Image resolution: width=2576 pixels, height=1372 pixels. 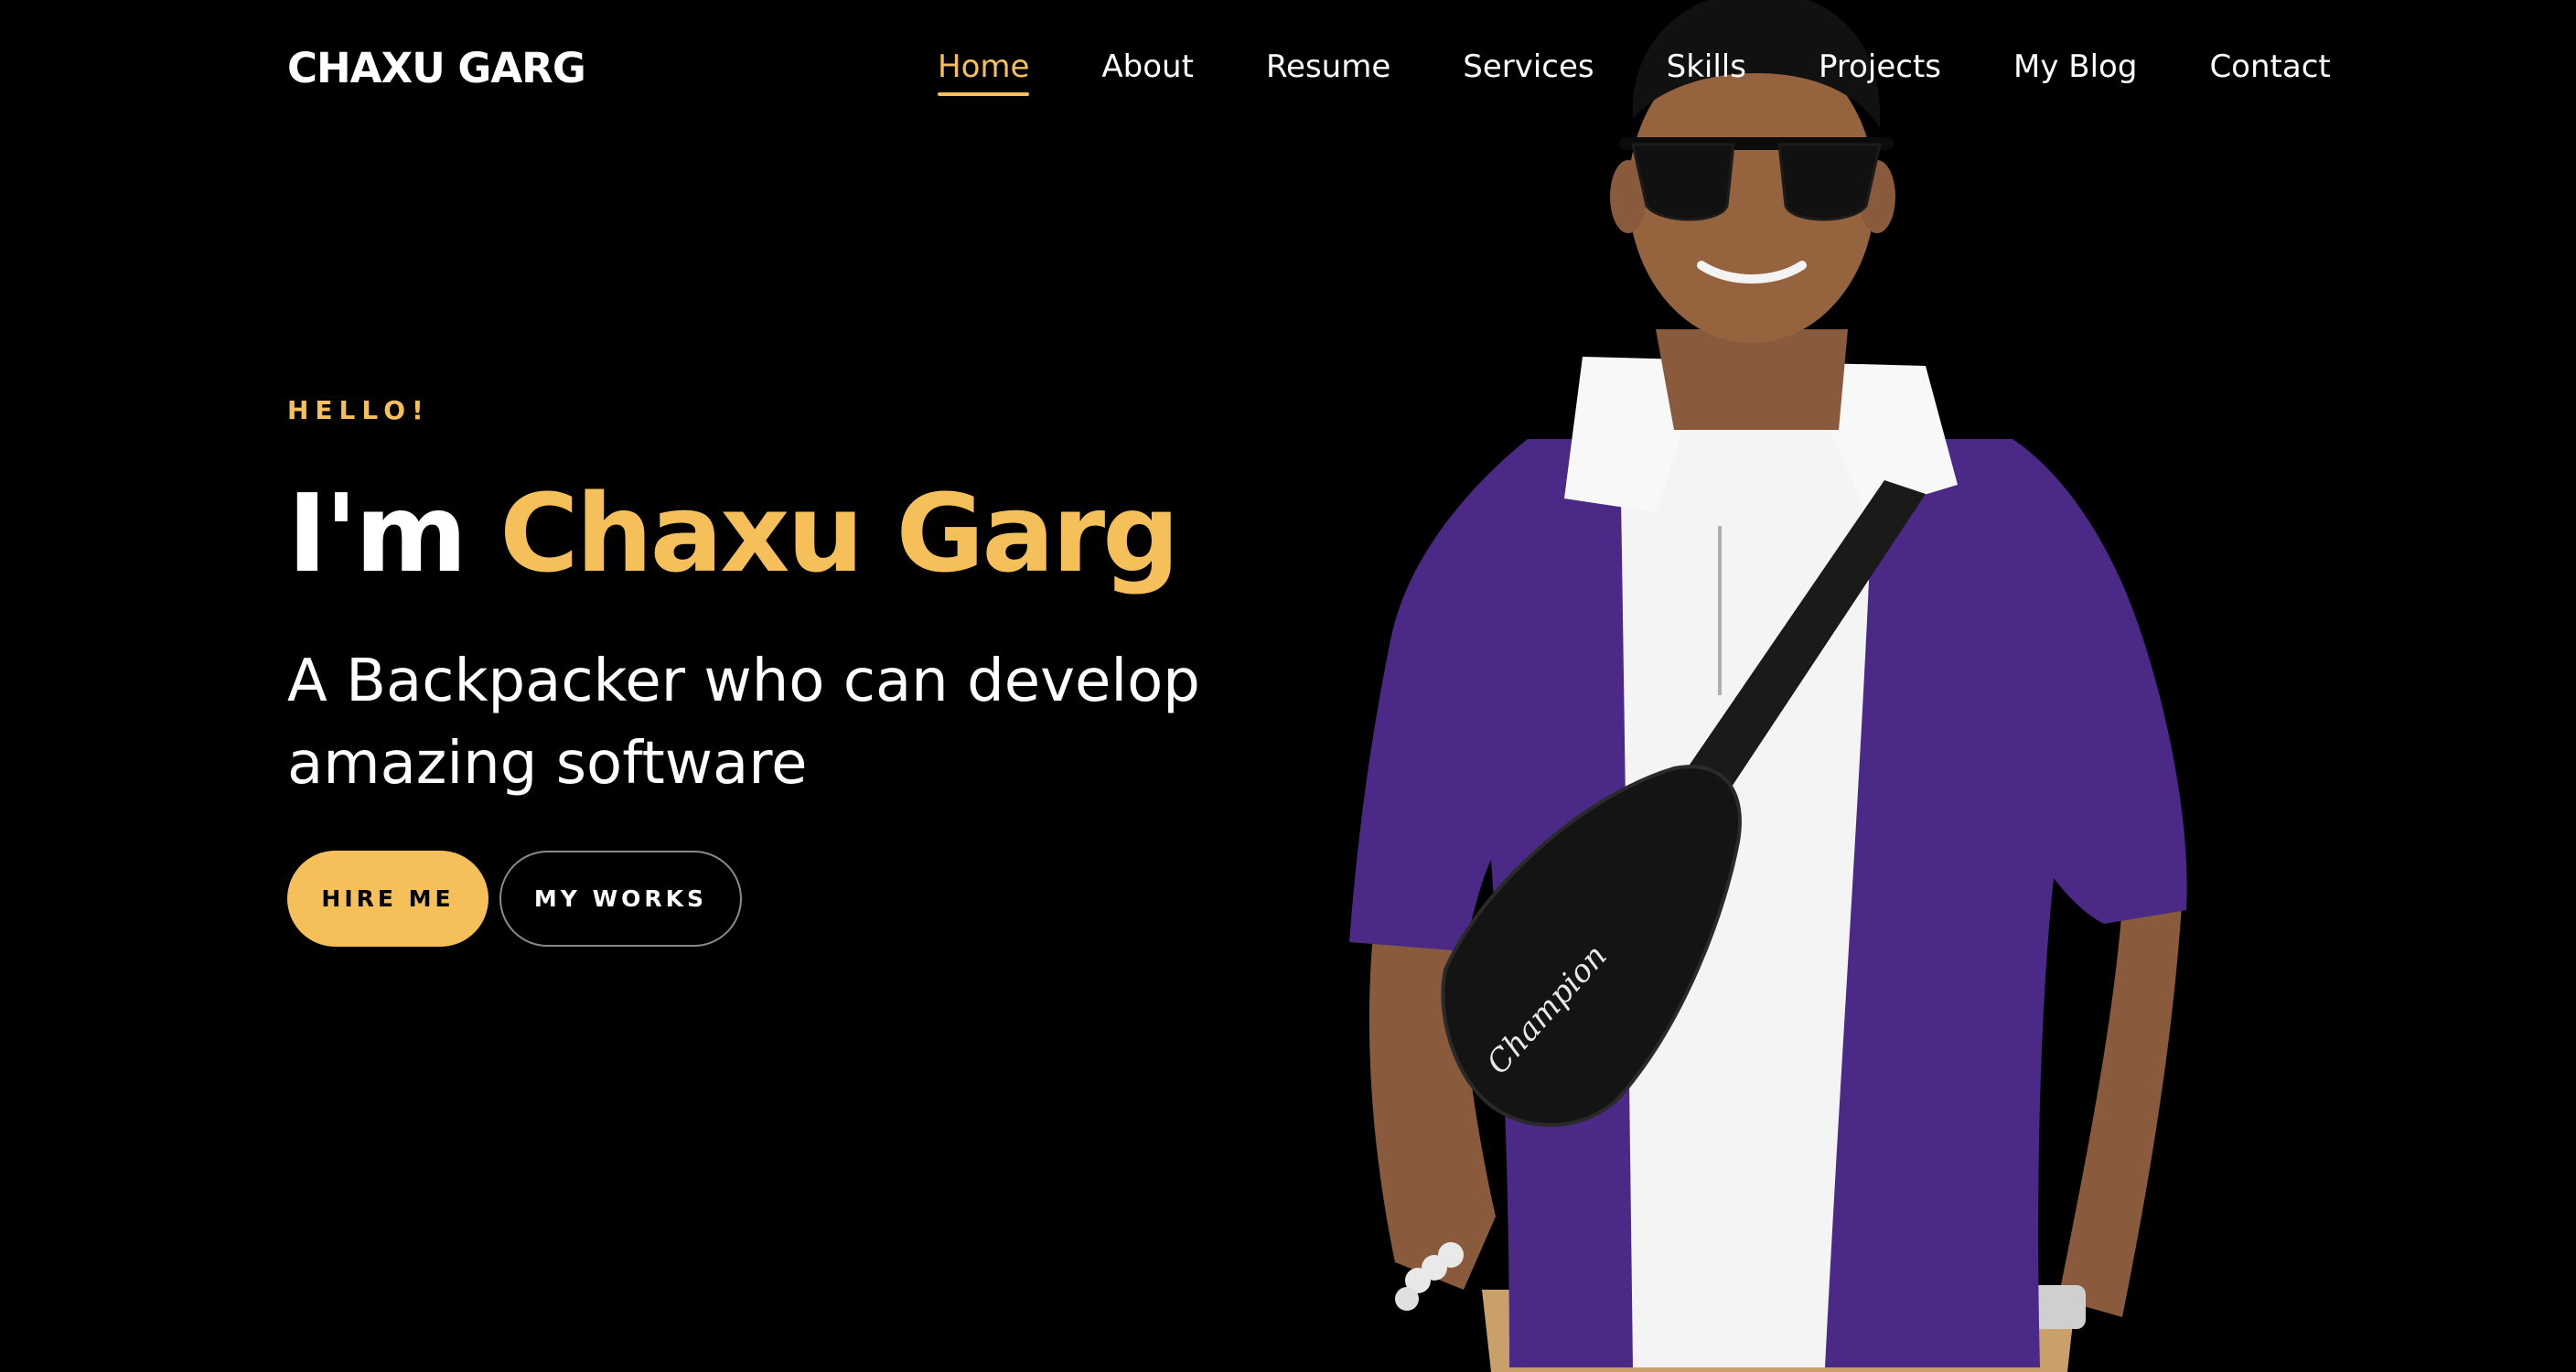 I want to click on nav-item-skills: Skills, so click(x=1707, y=67).